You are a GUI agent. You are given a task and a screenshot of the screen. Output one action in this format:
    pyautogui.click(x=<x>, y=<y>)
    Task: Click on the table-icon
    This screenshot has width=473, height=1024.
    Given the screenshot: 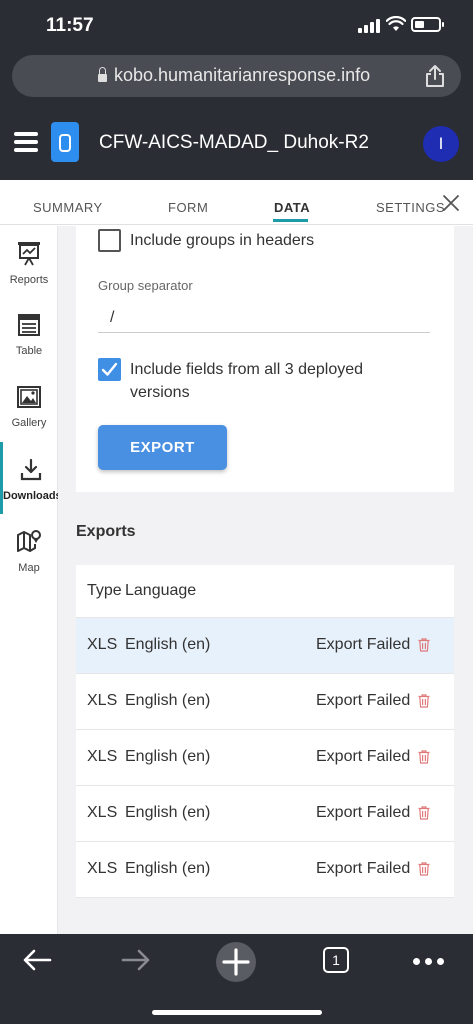 What is the action you would take?
    pyautogui.click(x=29, y=325)
    